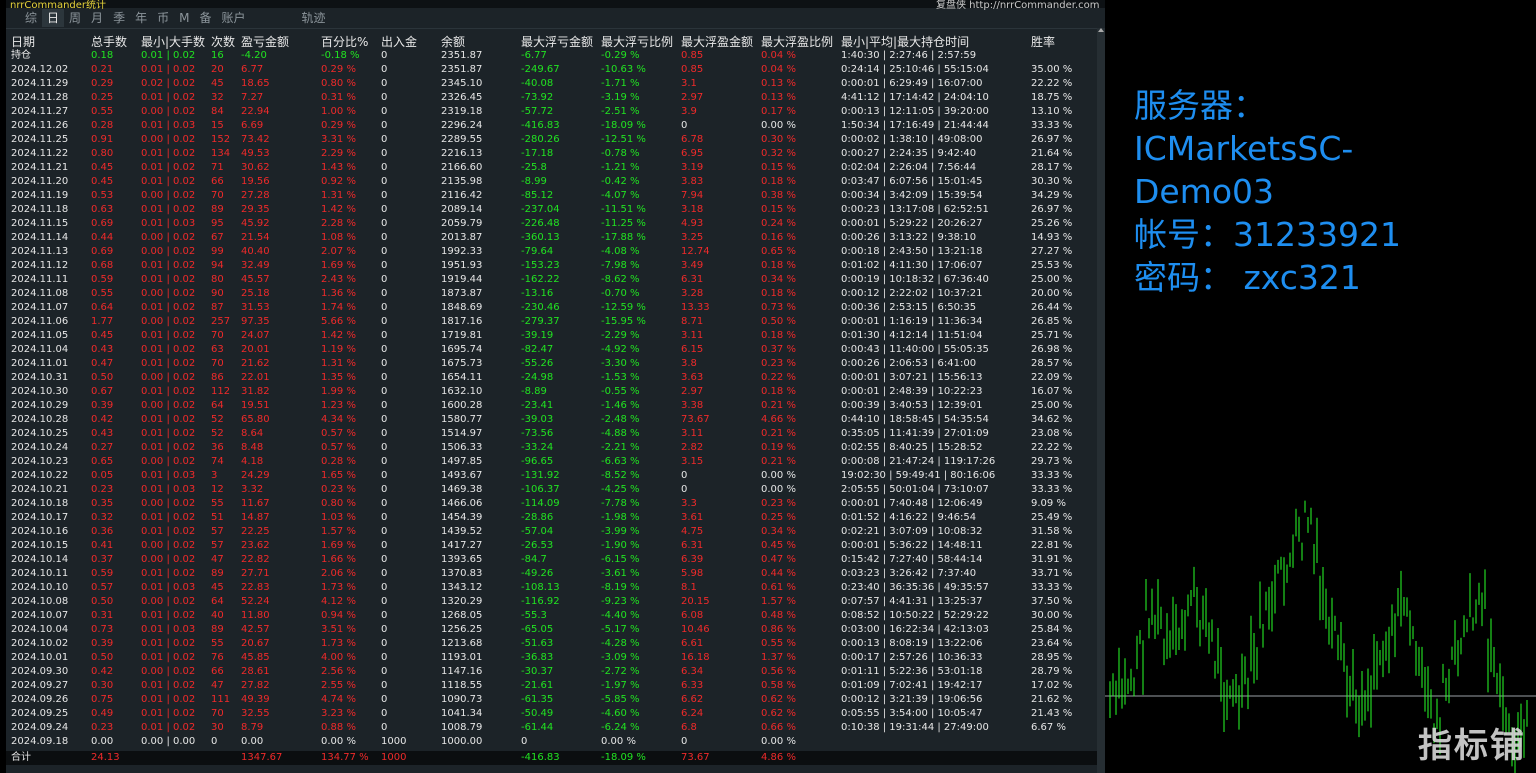  What do you see at coordinates (338, 601) in the screenshot?
I see `cell-percent: 4.12 %` at bounding box center [338, 601].